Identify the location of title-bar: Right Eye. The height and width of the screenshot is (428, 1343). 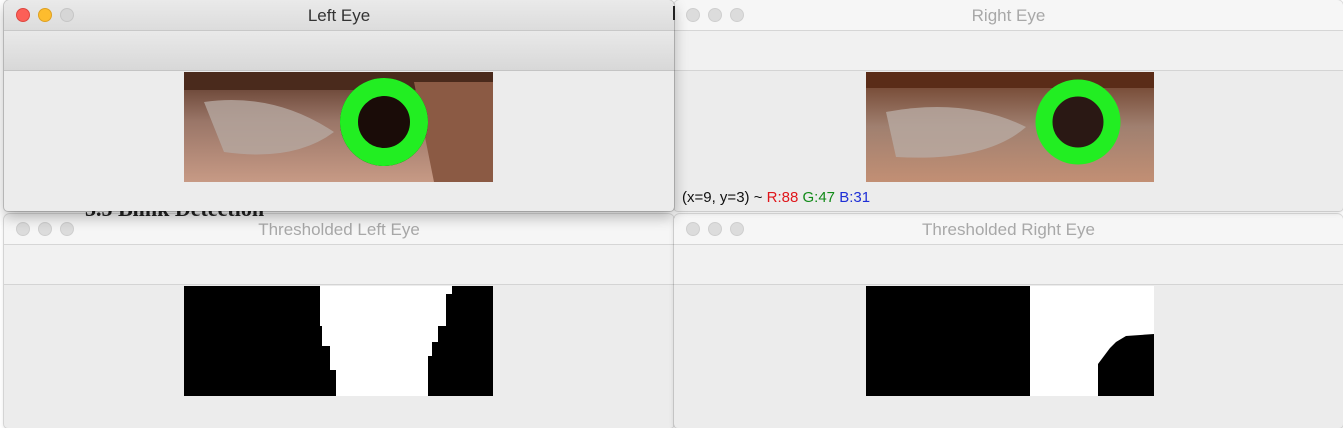
(1008, 15).